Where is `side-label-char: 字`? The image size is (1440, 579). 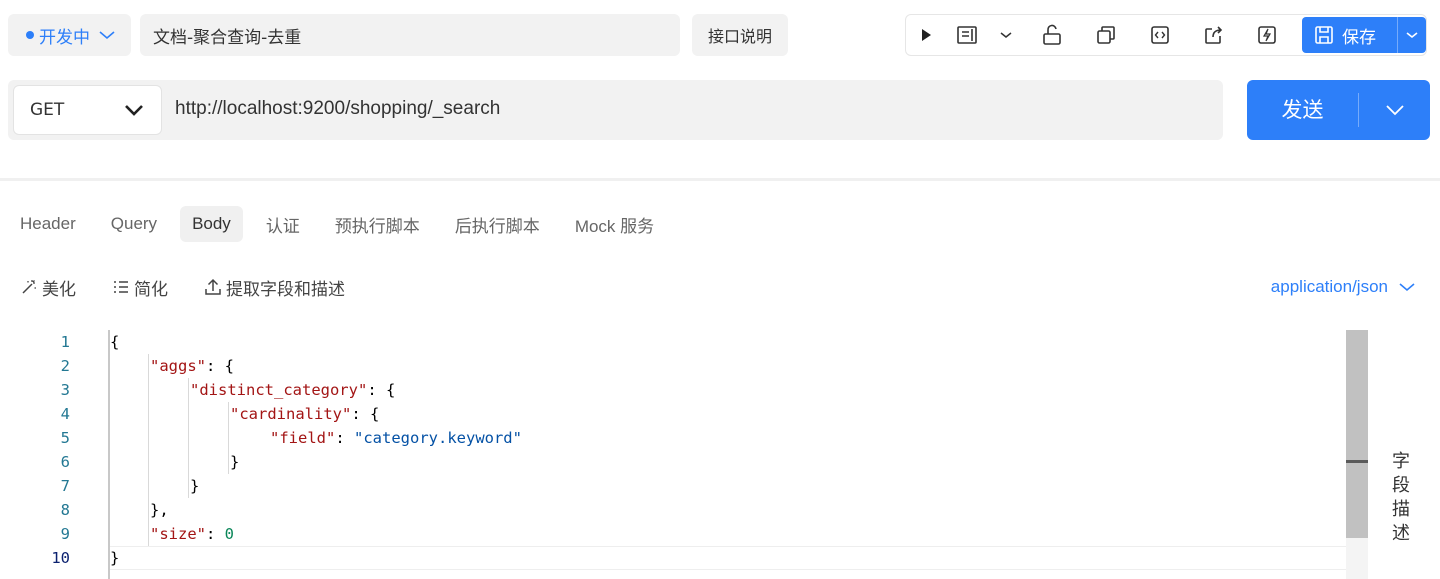
side-label-char: 字 is located at coordinates (1401, 461).